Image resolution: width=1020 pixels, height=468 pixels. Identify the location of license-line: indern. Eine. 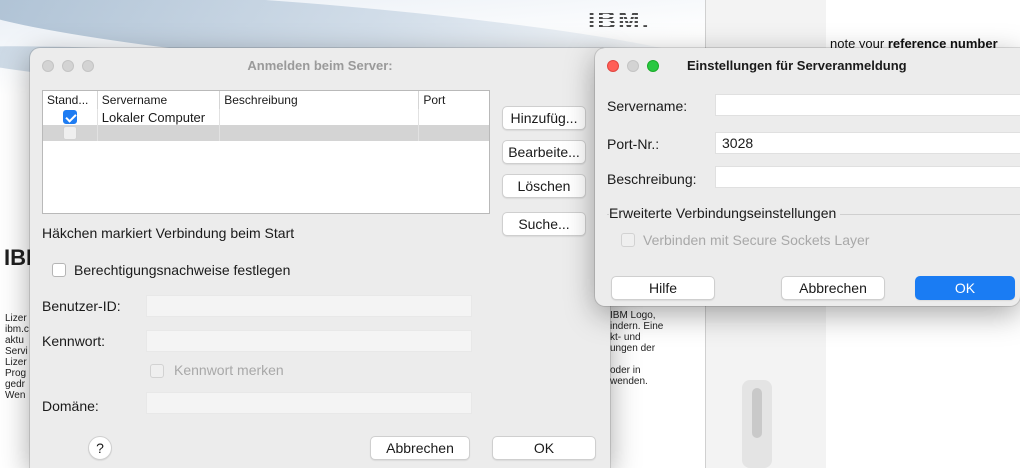
(637, 326).